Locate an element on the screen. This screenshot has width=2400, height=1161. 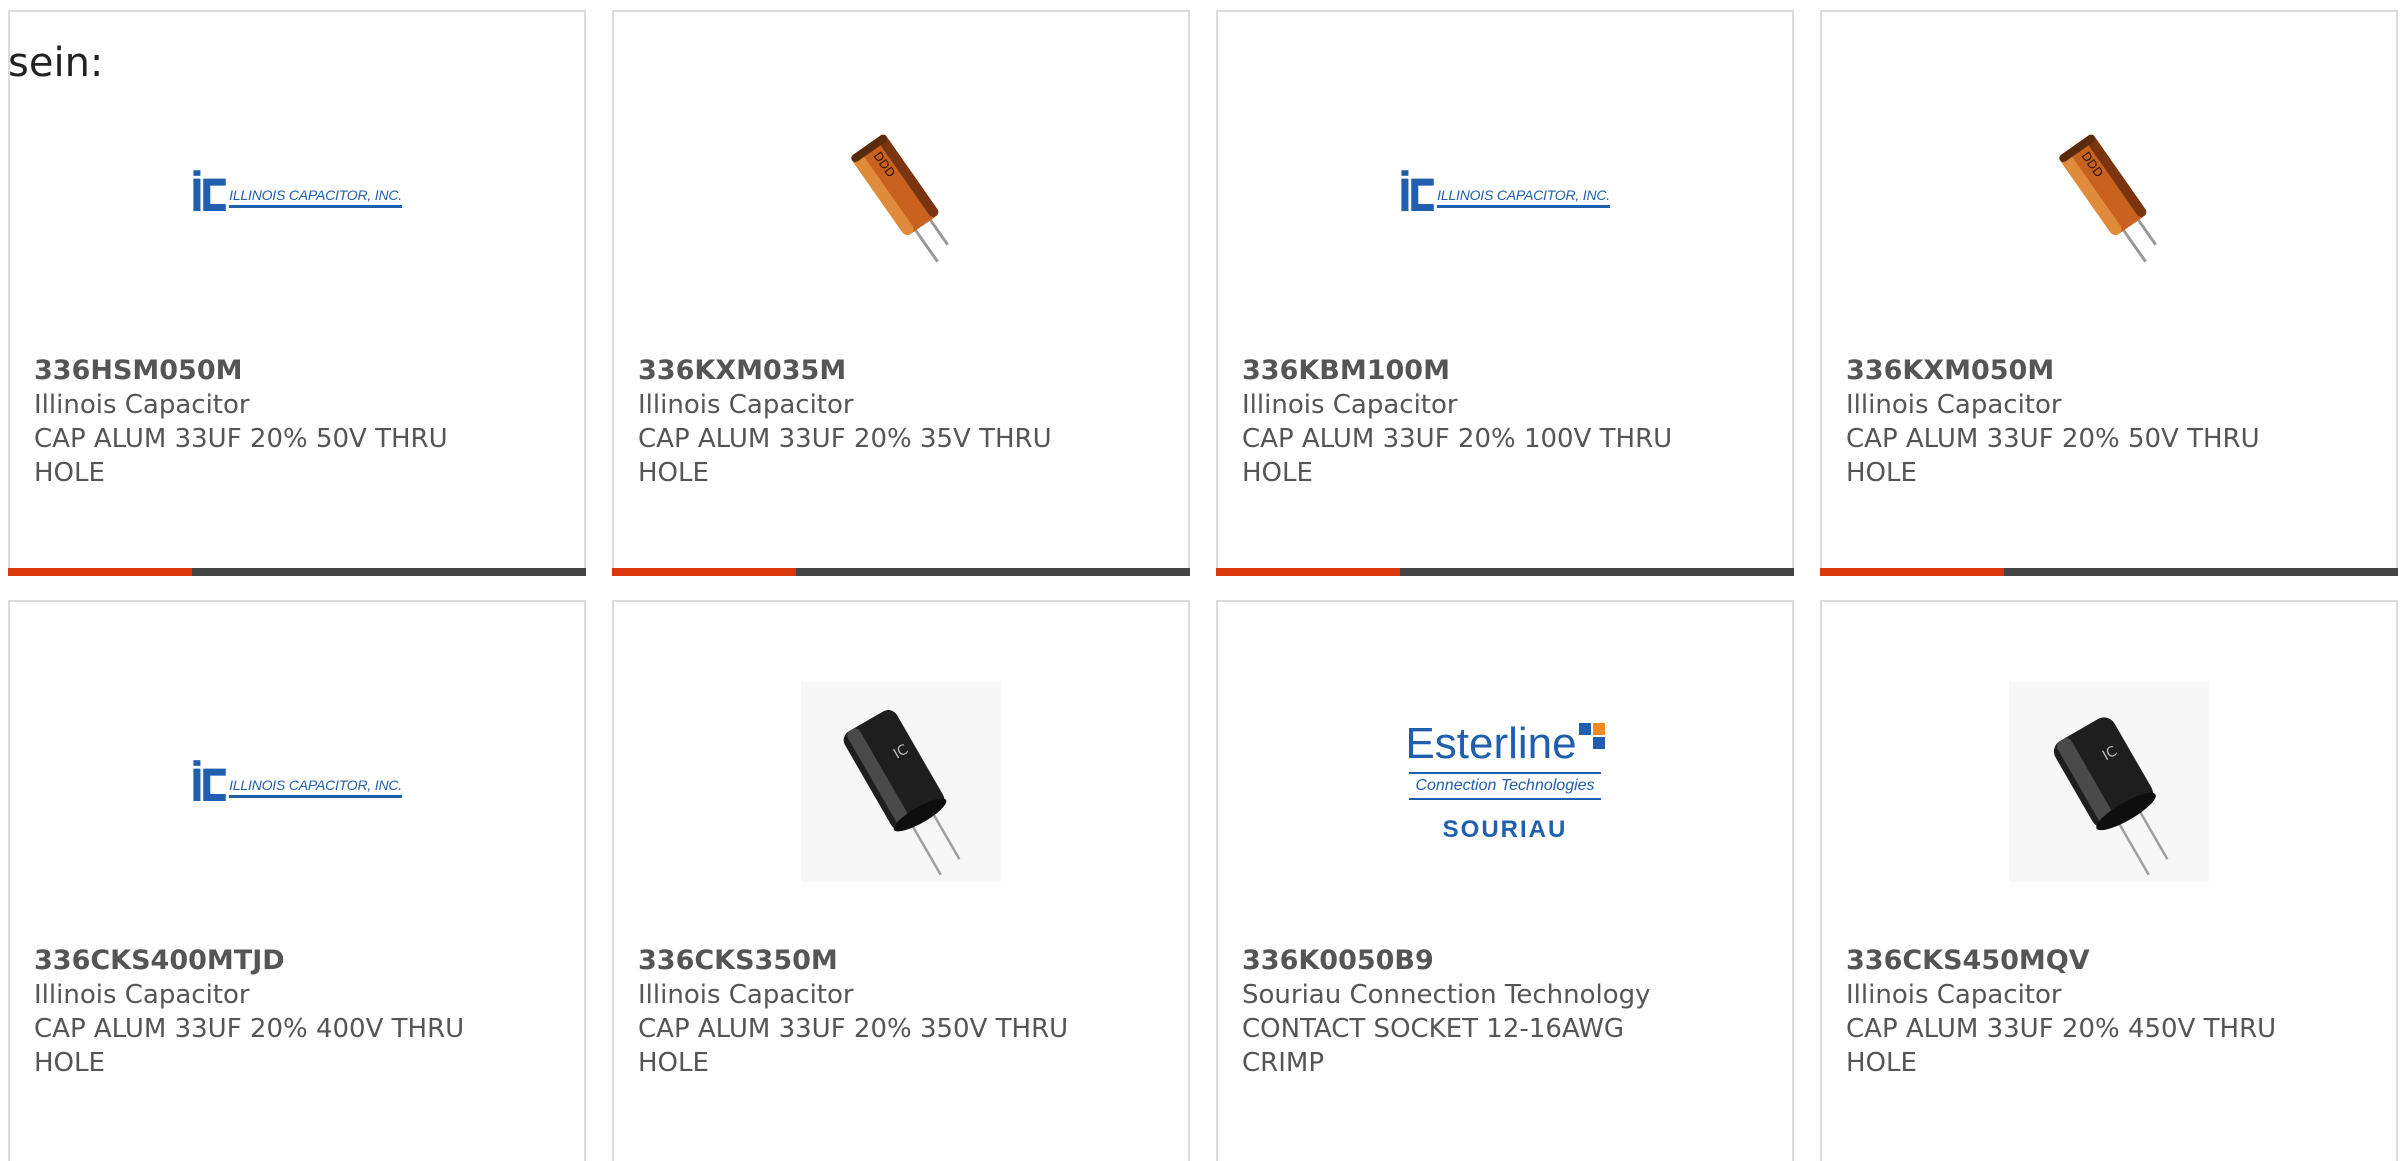
part-number: 336HSM050M is located at coordinates (254, 371).